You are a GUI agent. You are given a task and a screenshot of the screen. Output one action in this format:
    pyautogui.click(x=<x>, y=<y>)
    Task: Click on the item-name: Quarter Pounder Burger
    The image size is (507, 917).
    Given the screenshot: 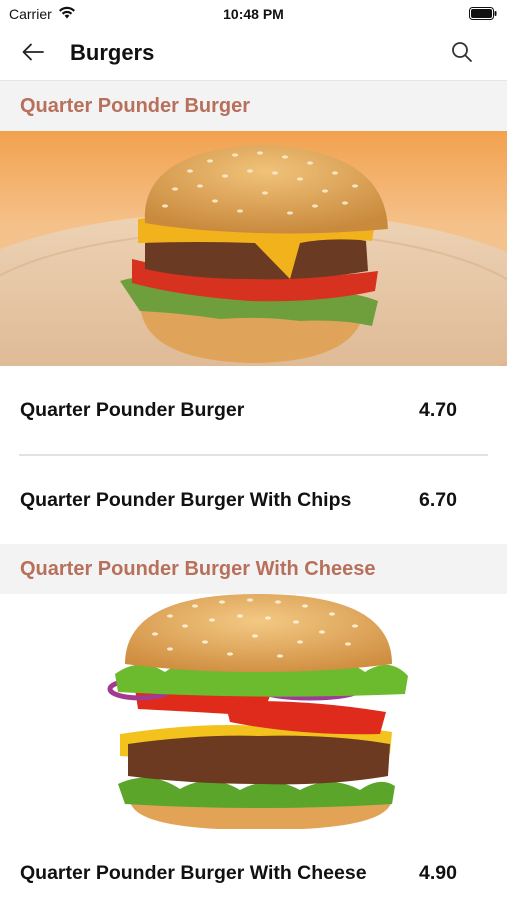 What is the action you would take?
    pyautogui.click(x=132, y=409)
    